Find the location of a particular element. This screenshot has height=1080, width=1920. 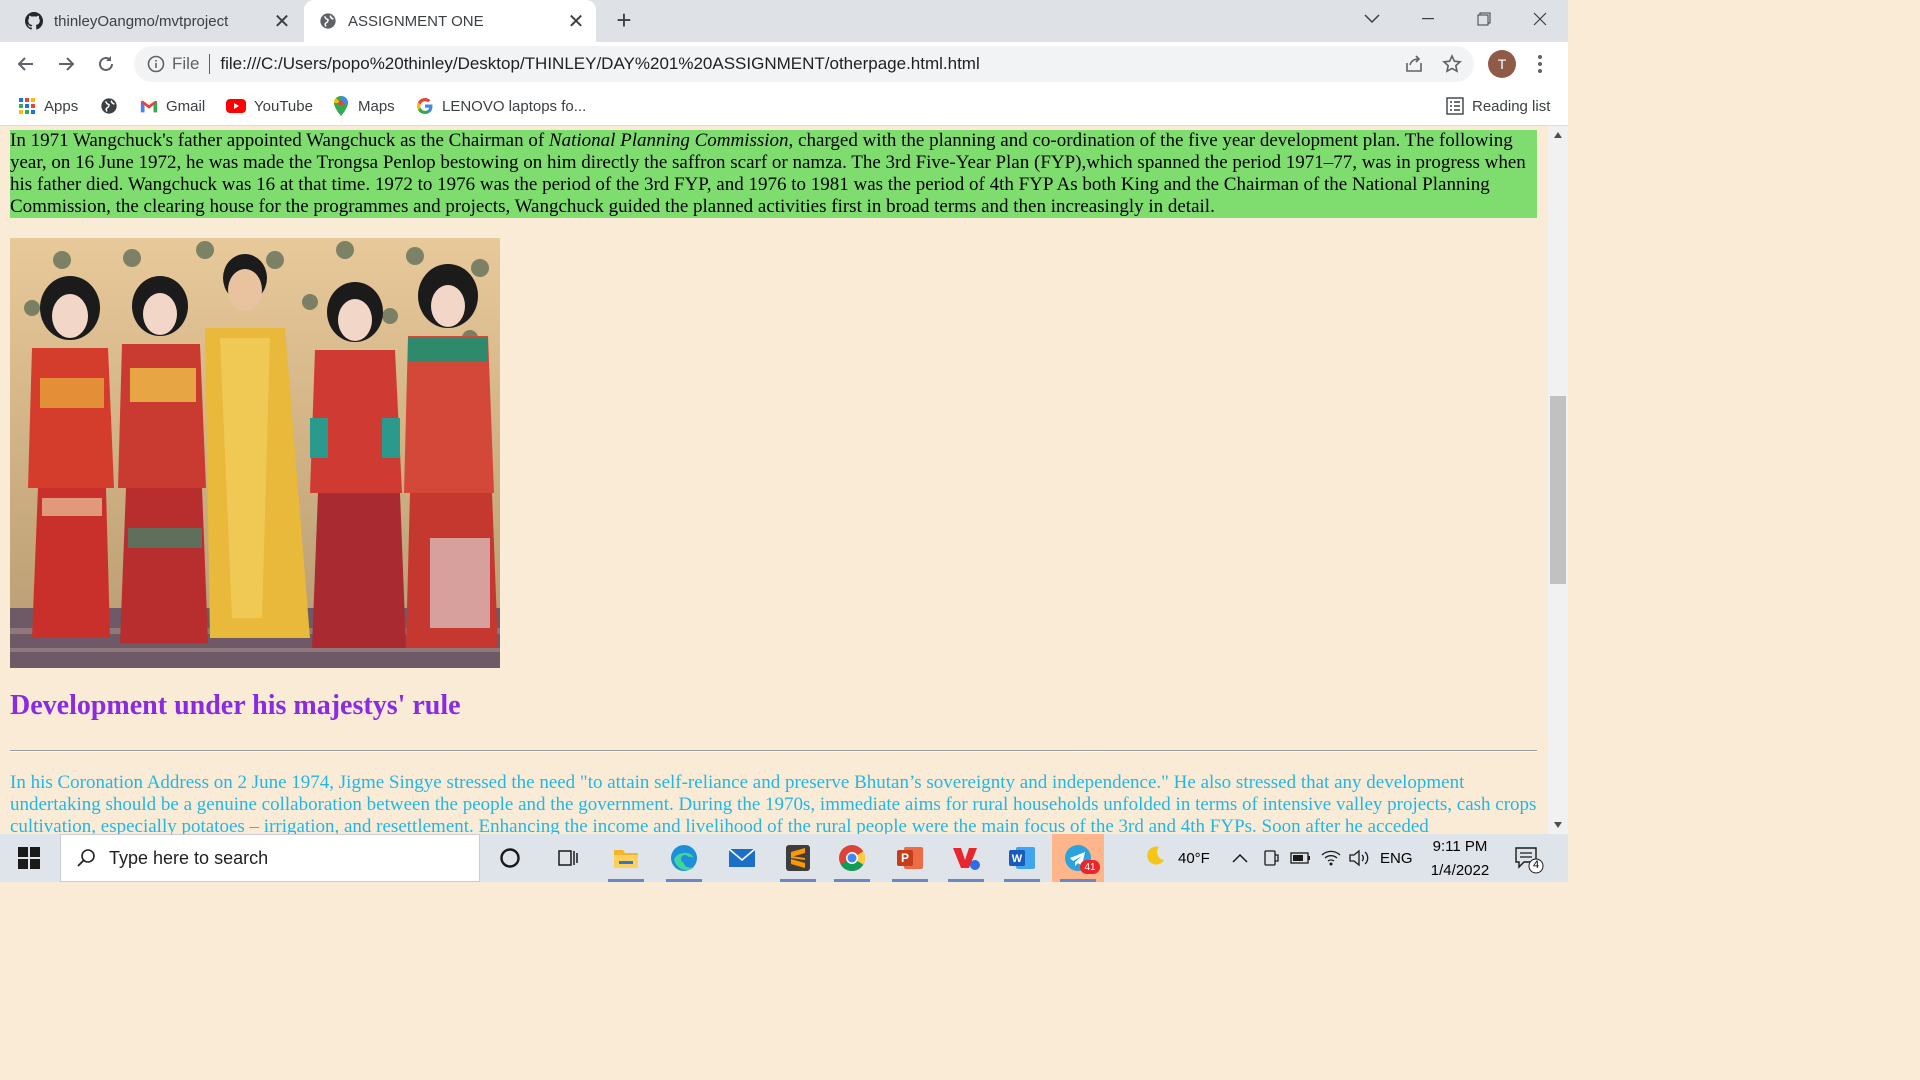

file-explorer-icon is located at coordinates (626, 858).